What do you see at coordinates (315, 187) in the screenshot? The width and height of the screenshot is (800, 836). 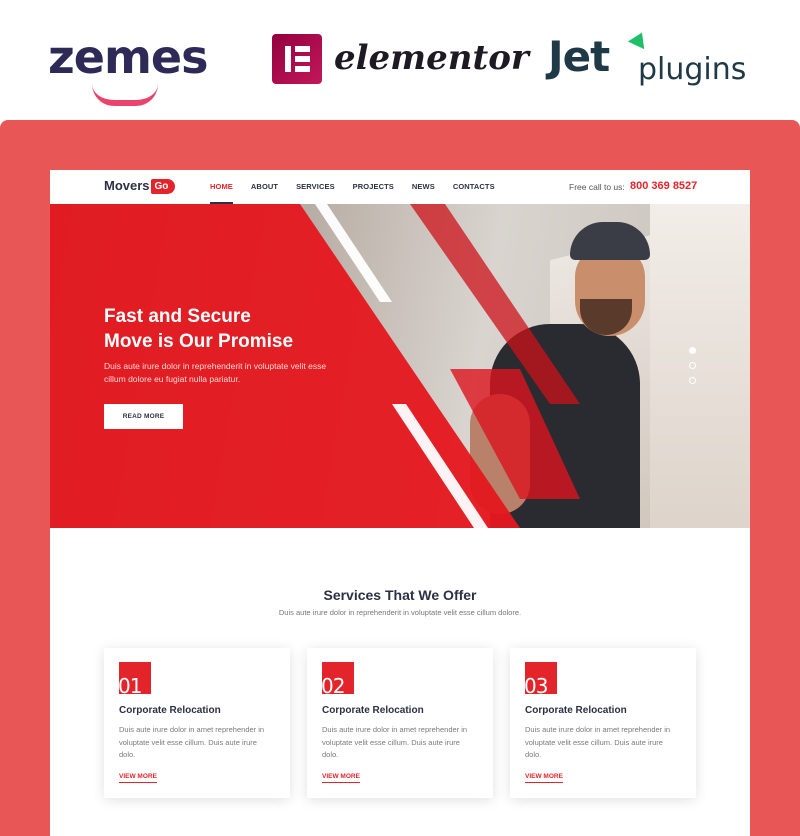 I see `nav-services: SERVICES` at bounding box center [315, 187].